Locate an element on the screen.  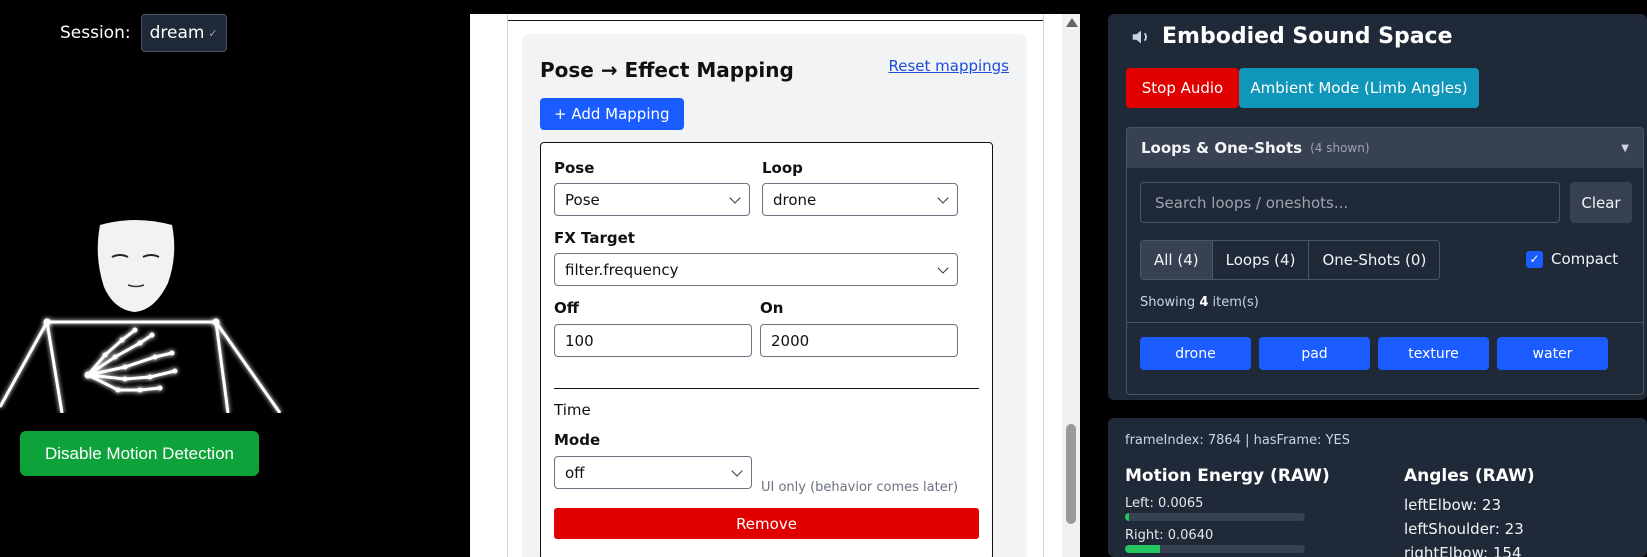
loop-select: drone is located at coordinates (860, 199).